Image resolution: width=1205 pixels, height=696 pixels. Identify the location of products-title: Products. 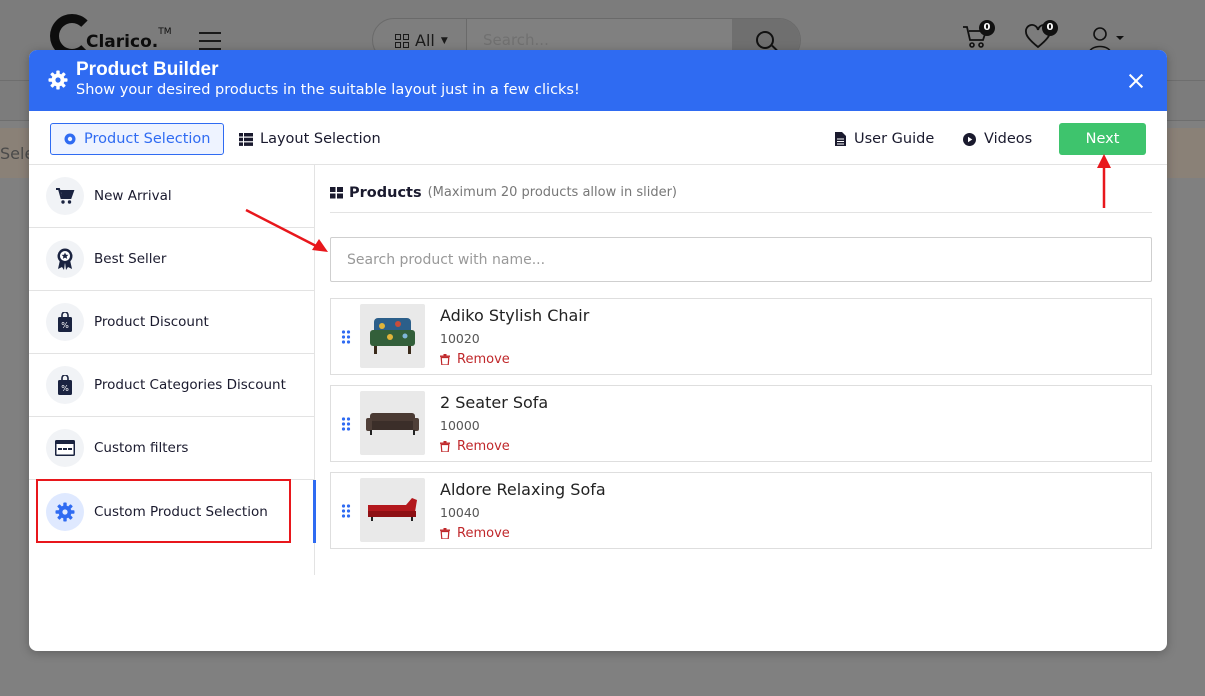
(385, 192).